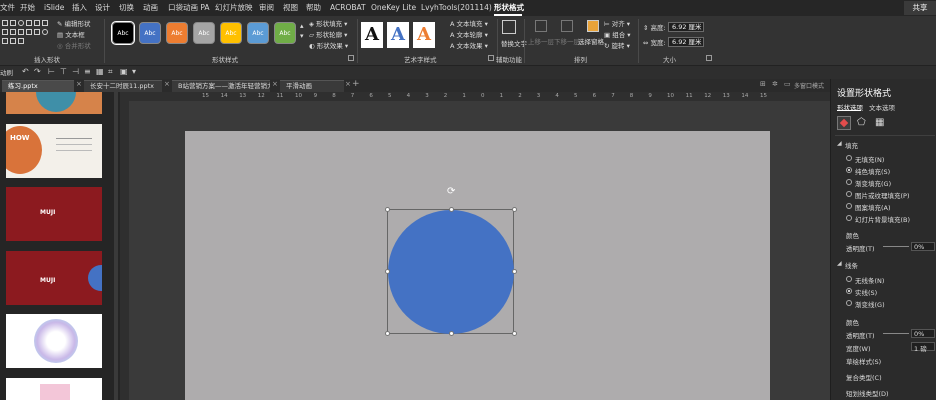 This screenshot has width=936, height=400. I want to click on menu-home: 开始, so click(27, 8).